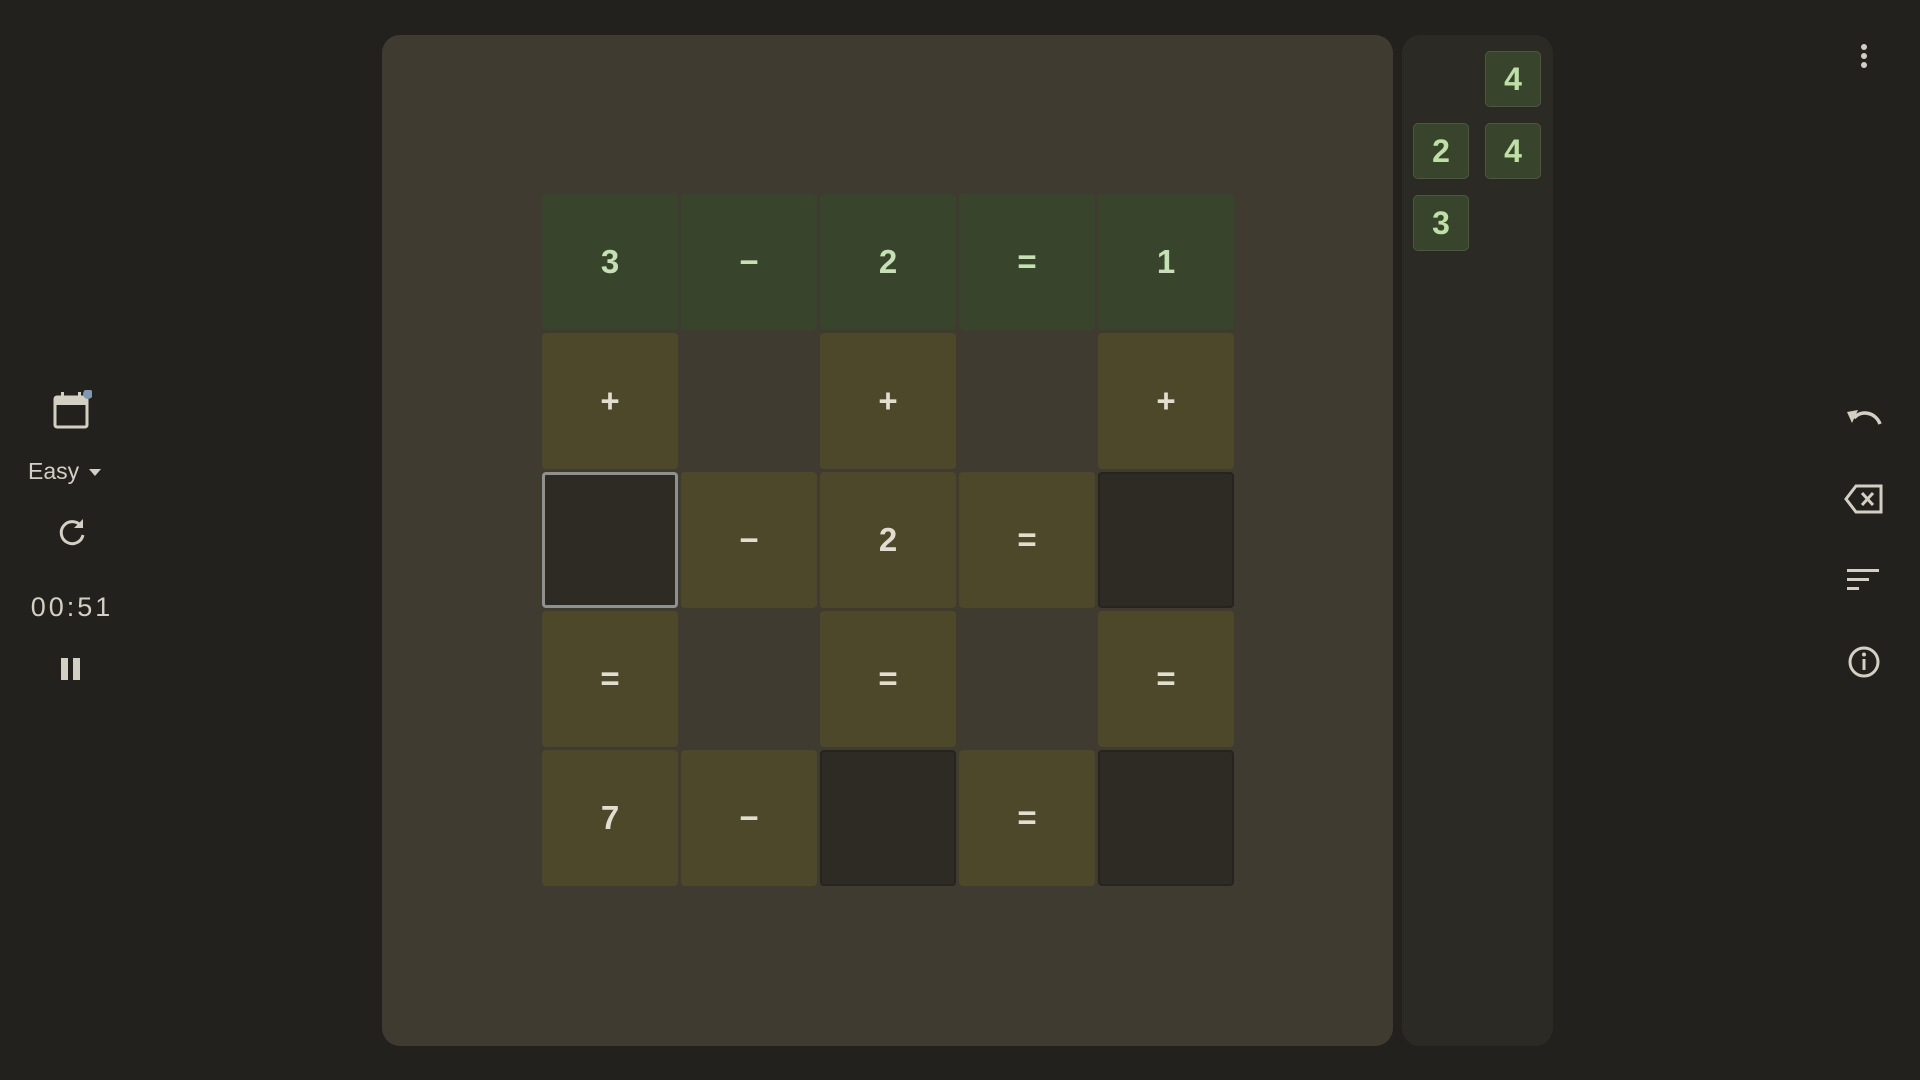 Image resolution: width=1920 pixels, height=1080 pixels. I want to click on pause-icon, so click(71, 669).